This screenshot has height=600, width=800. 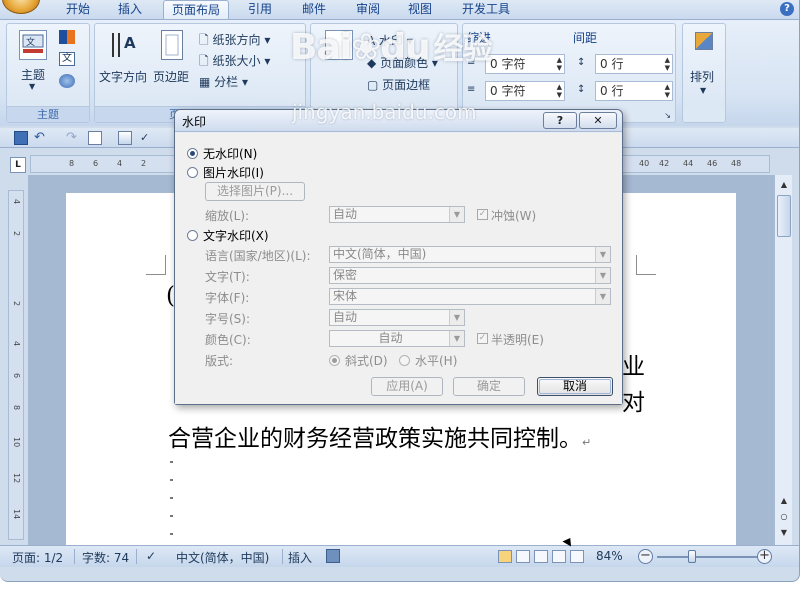 I want to click on prev-page-icon: ▲, so click(x=784, y=501).